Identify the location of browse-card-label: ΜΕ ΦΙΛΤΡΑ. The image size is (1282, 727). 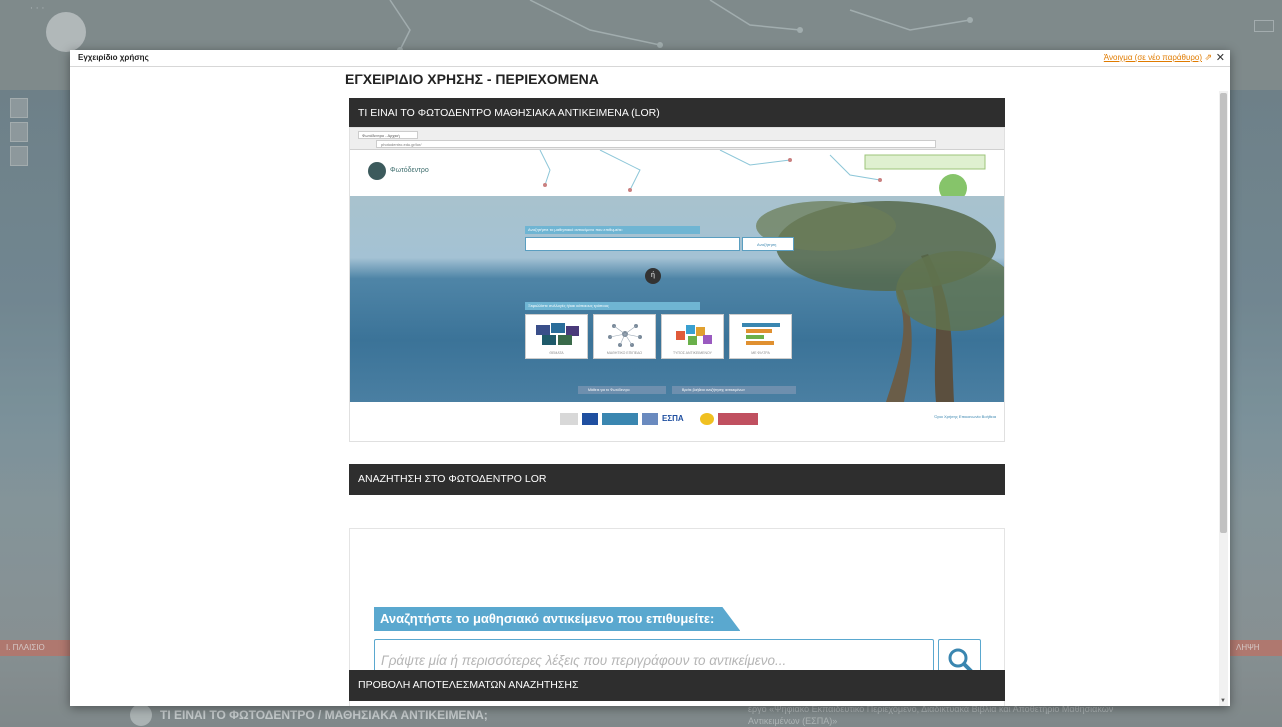
(760, 353).